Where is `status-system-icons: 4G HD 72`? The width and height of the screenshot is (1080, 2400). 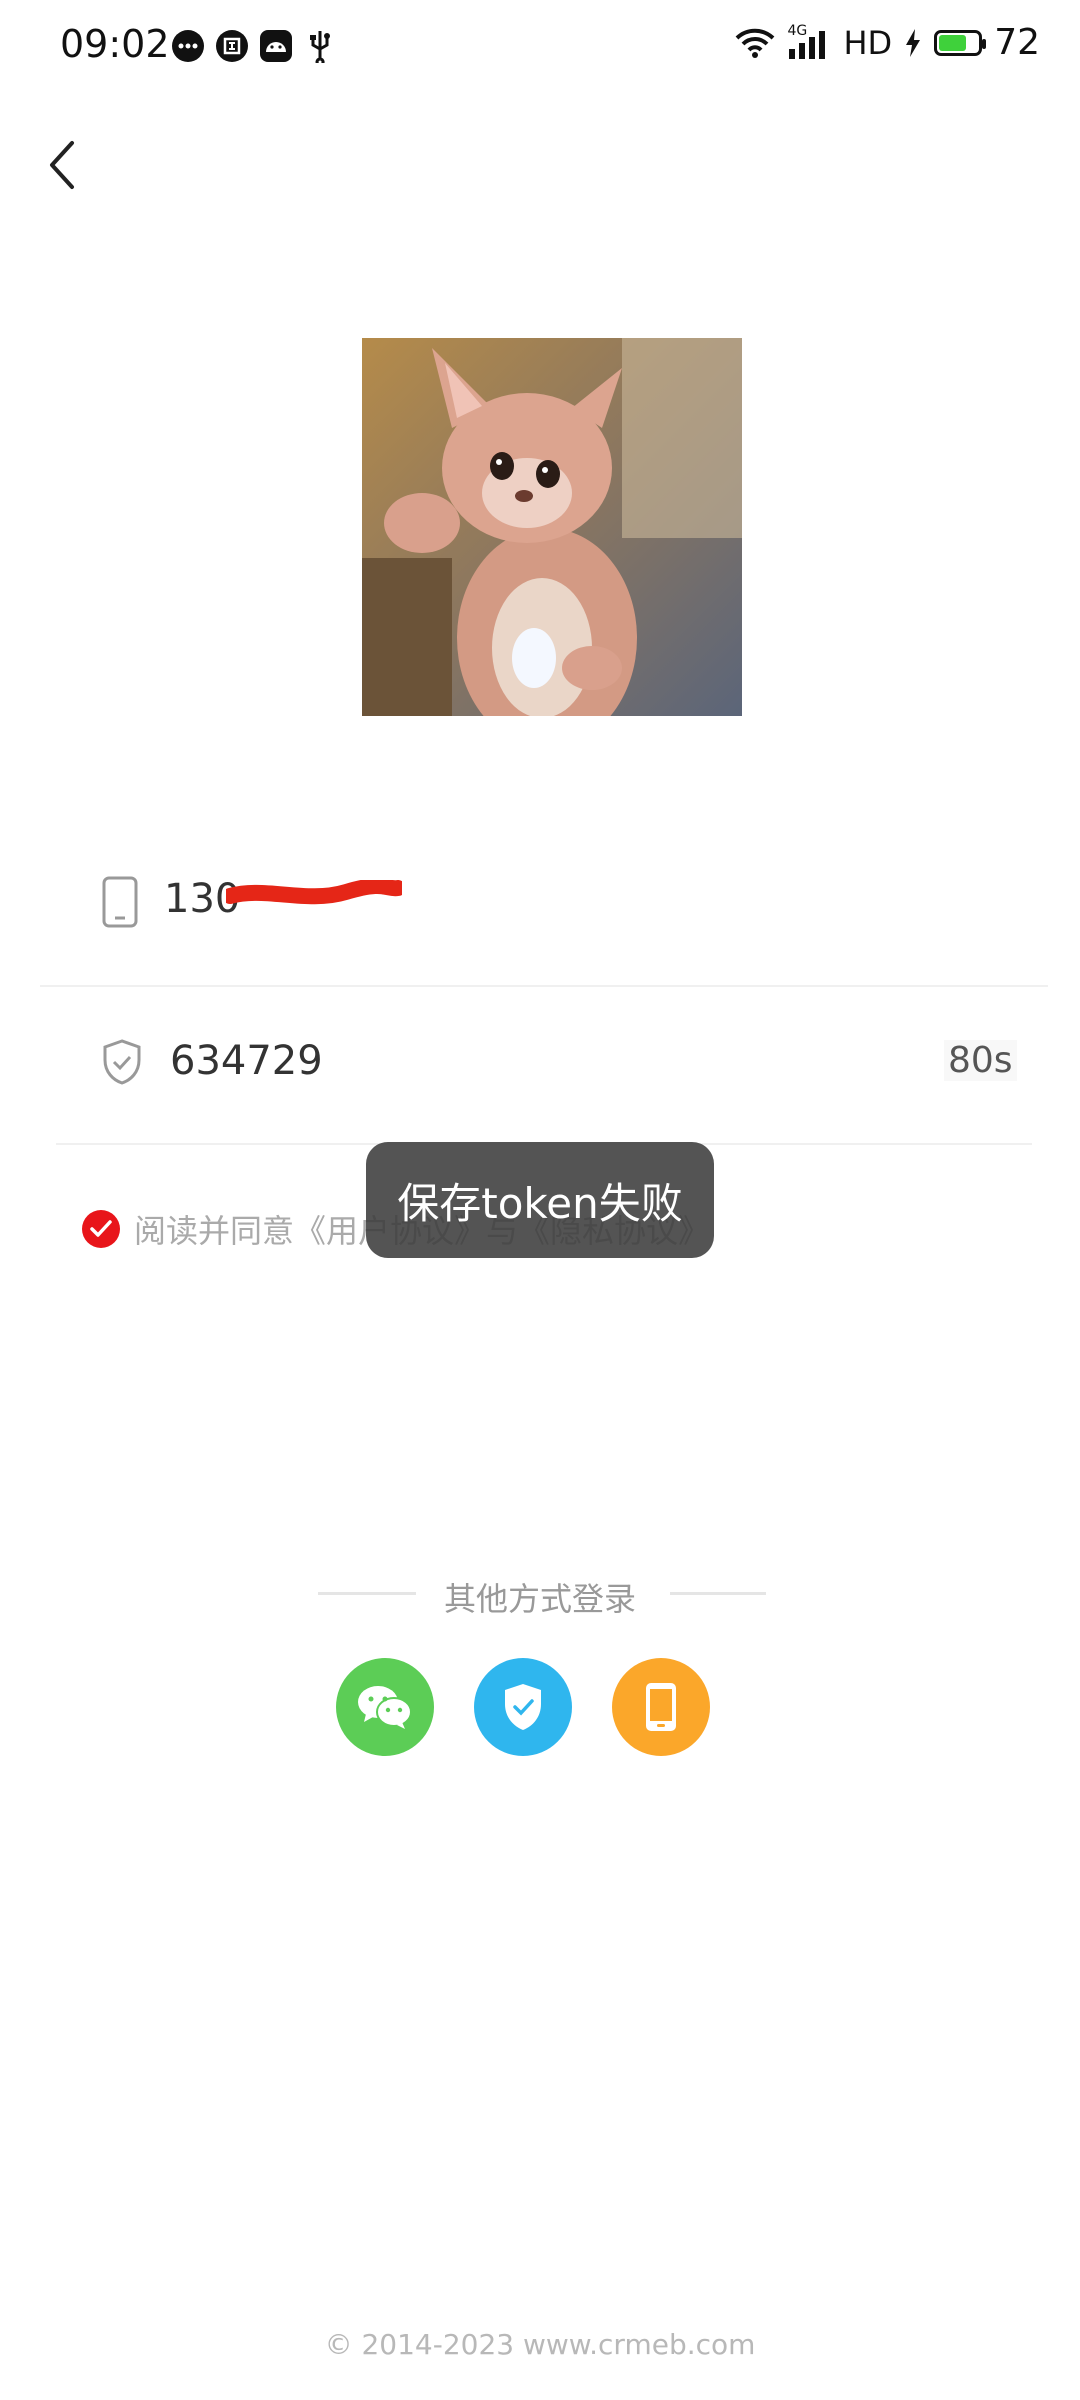
status-system-icons: 4G HD 72 is located at coordinates (887, 42).